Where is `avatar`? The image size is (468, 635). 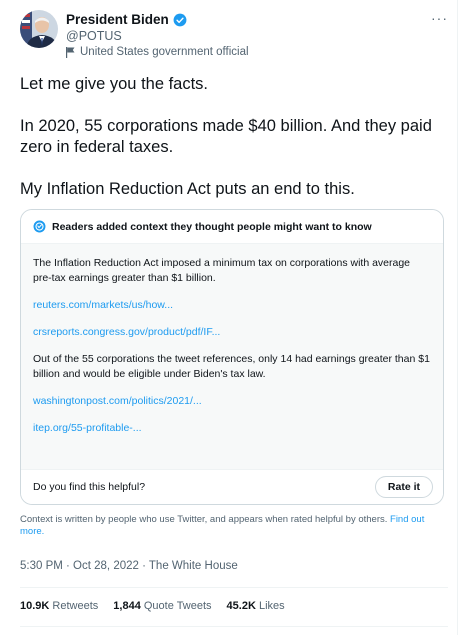 avatar is located at coordinates (39, 29).